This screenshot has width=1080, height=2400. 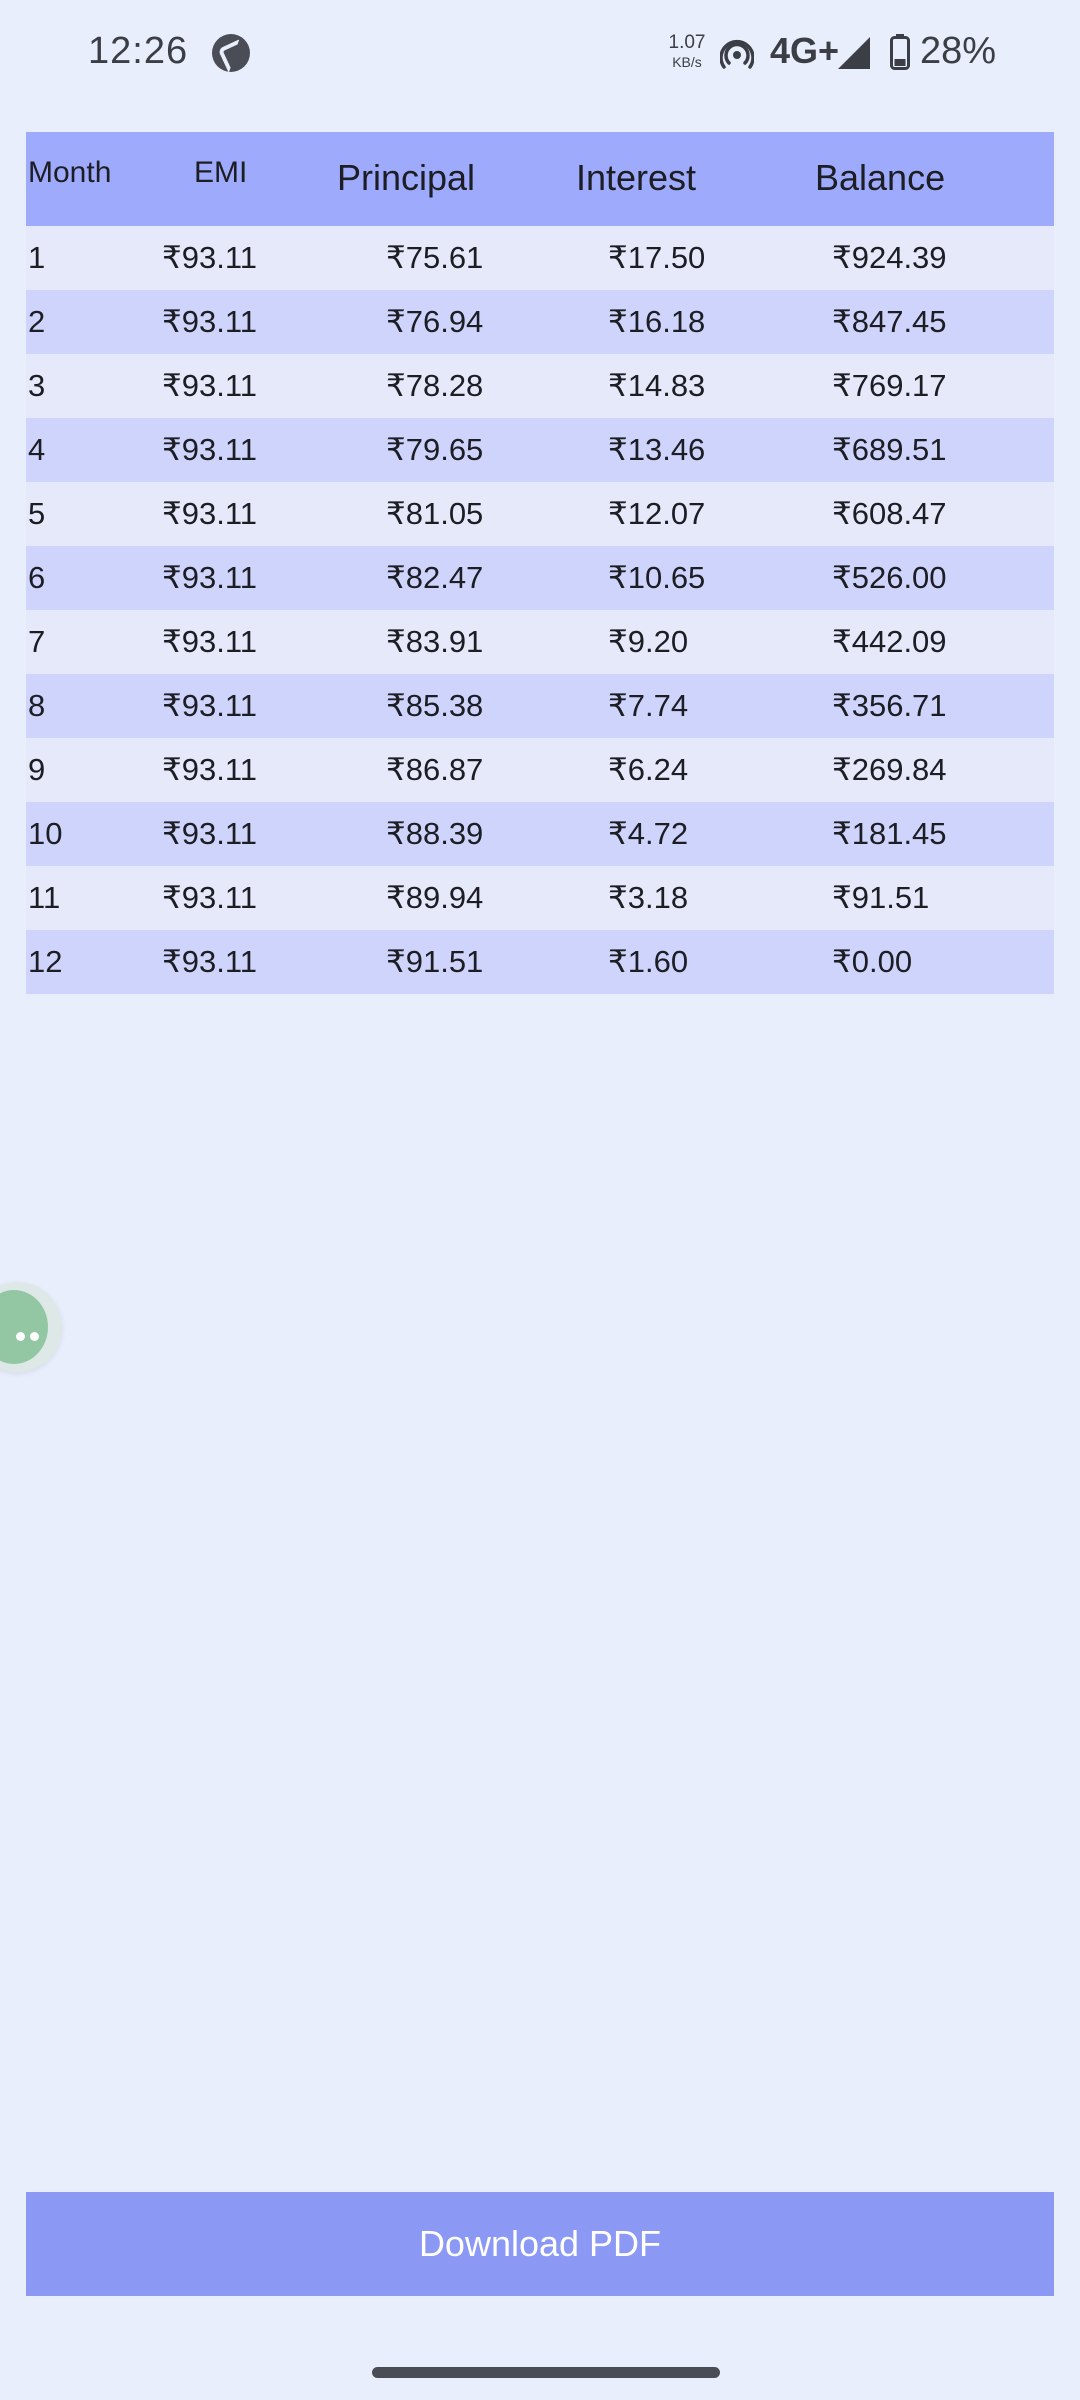 I want to click on cell-month: 2, so click(x=37, y=321).